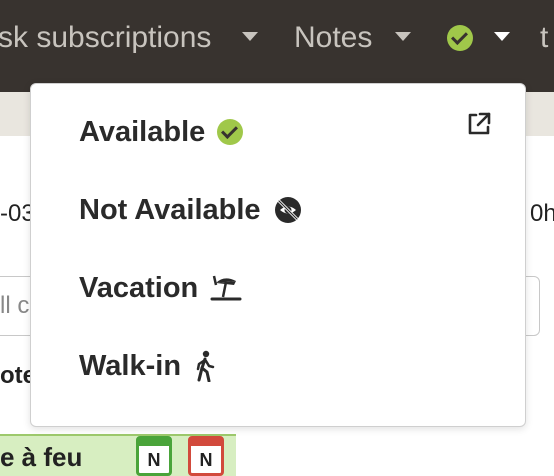  I want to click on umbrella-beach-icon, so click(226, 288).